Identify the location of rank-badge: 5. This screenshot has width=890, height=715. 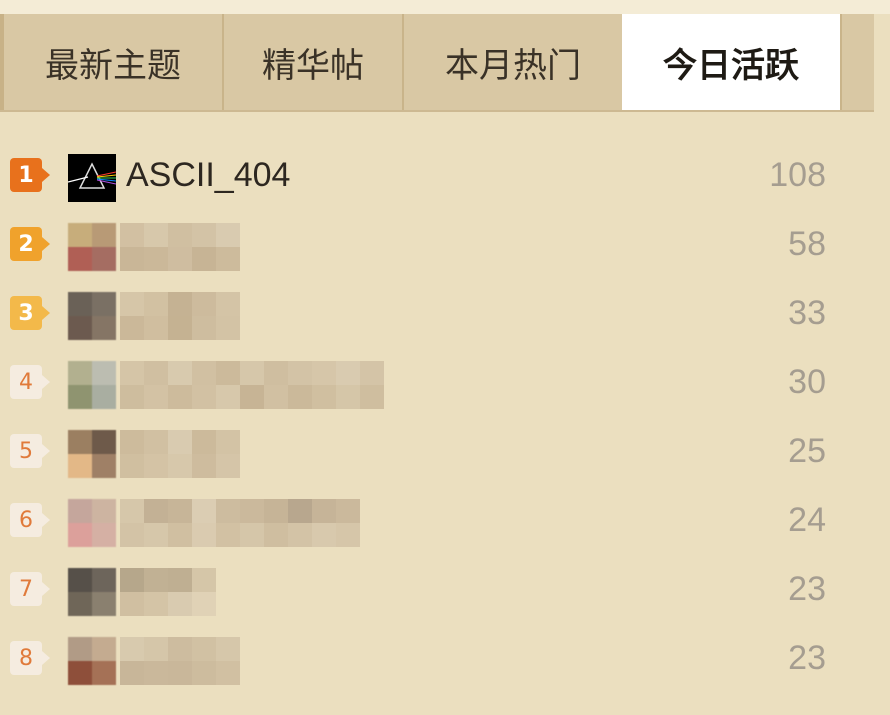
(30, 451).